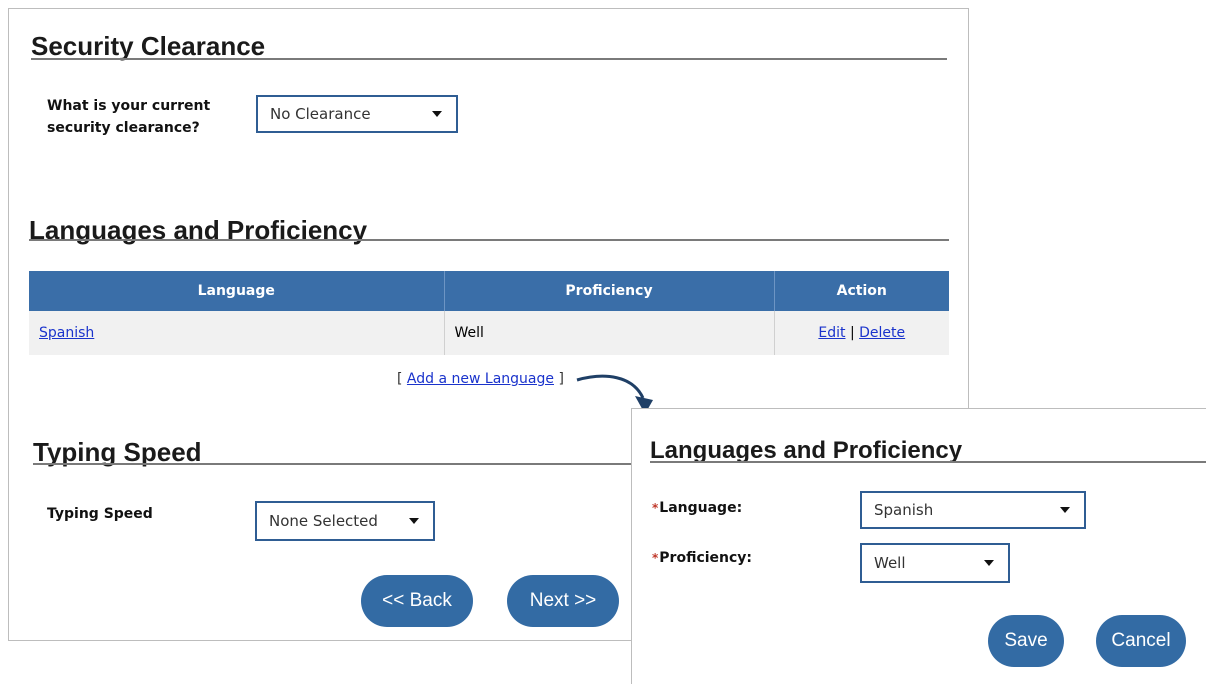 The height and width of the screenshot is (684, 1206). Describe the element at coordinates (400, 379) in the screenshot. I see `bracket-open: [` at that location.